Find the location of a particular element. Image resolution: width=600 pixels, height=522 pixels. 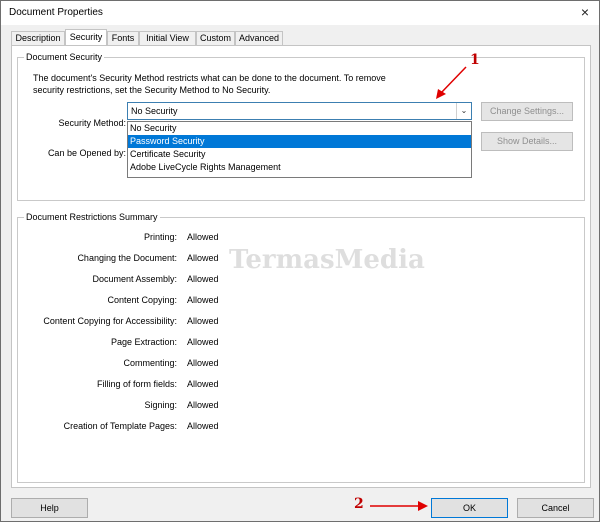

chevron-down-icon: ⌄ is located at coordinates (463, 111).